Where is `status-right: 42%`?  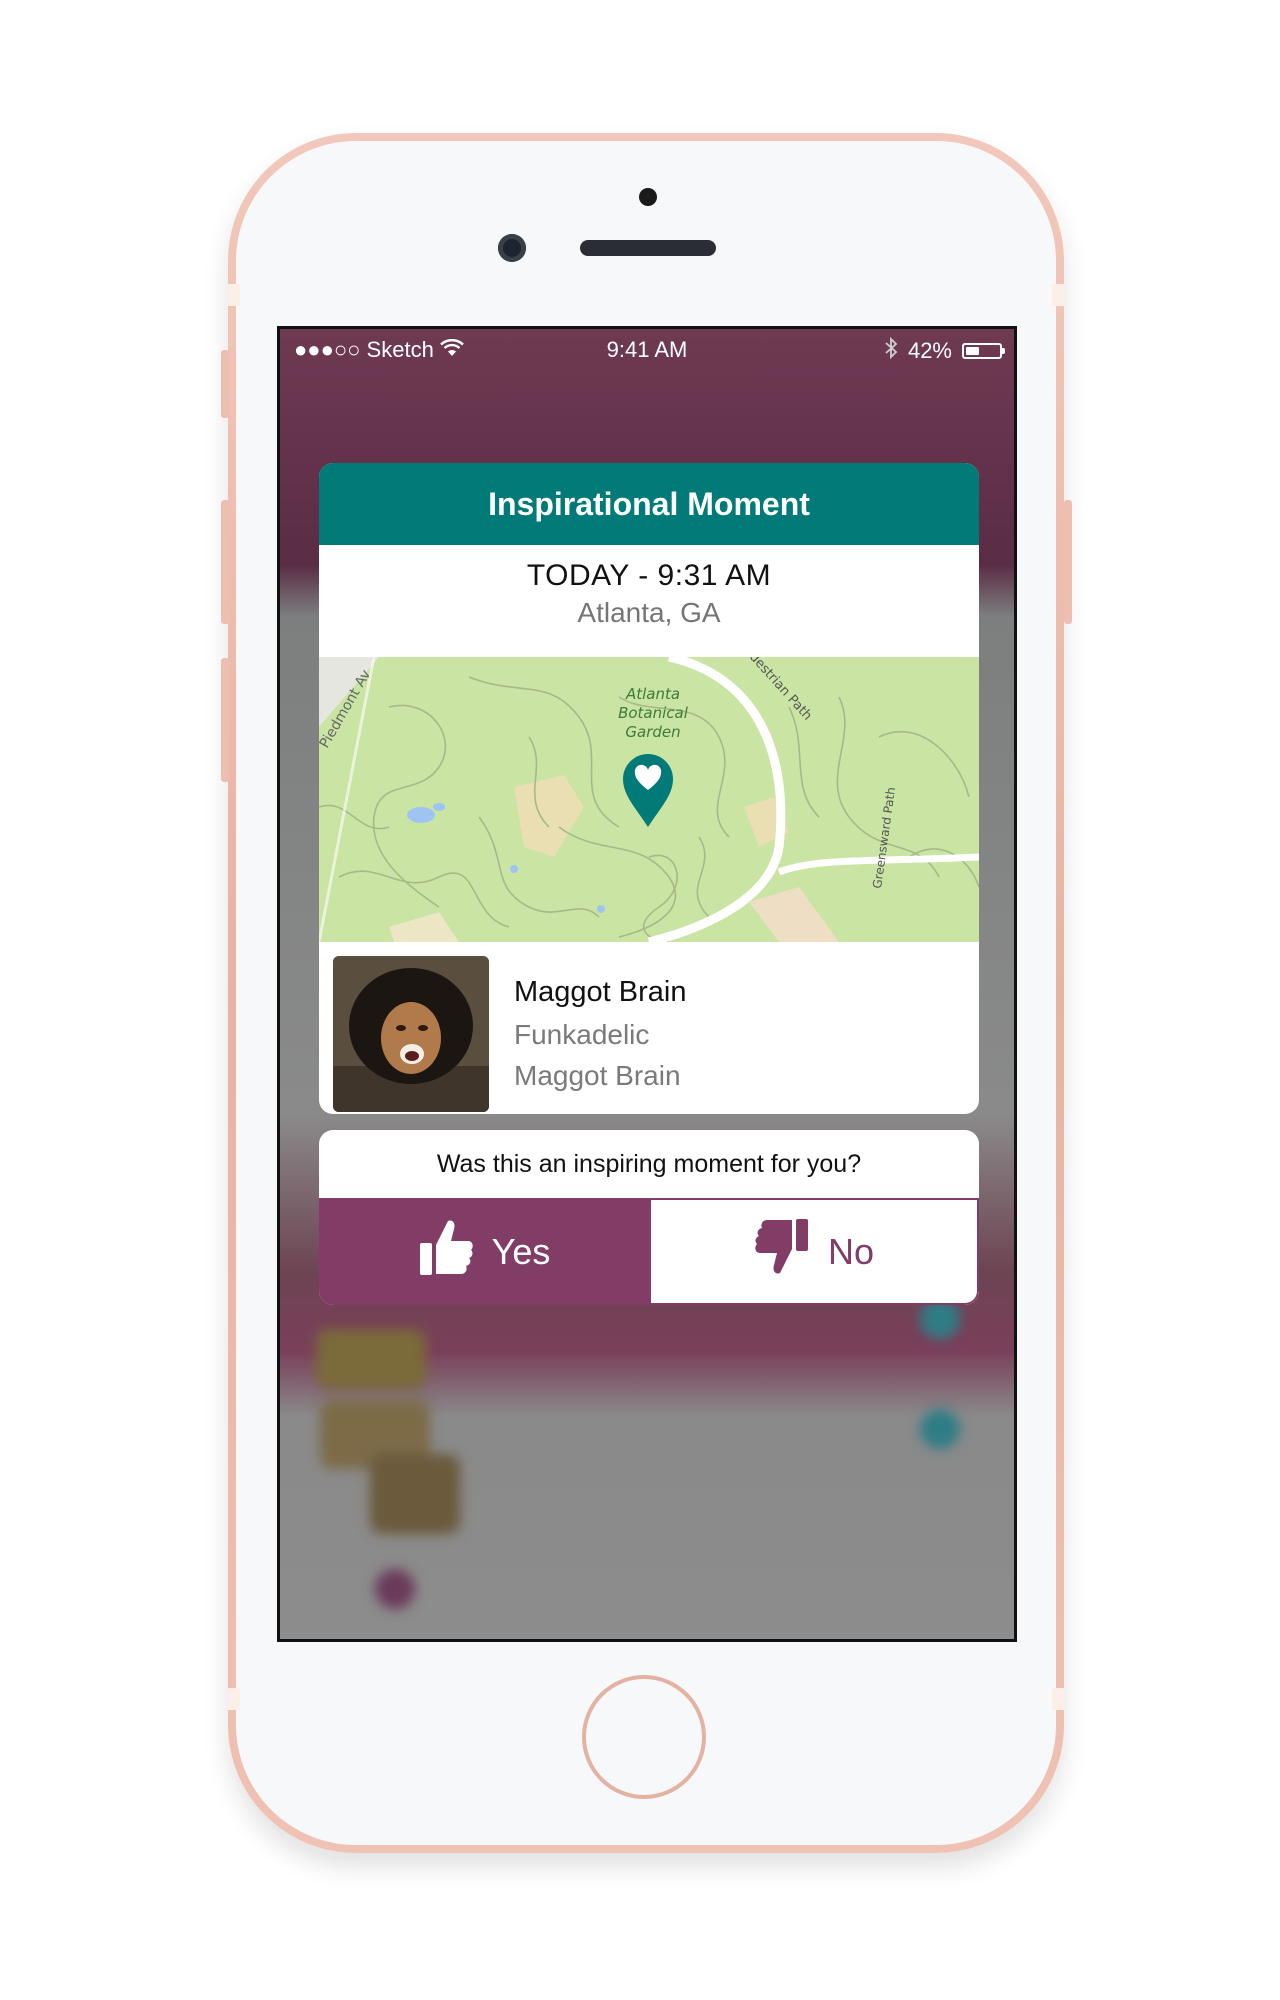 status-right: 42% is located at coordinates (944, 350).